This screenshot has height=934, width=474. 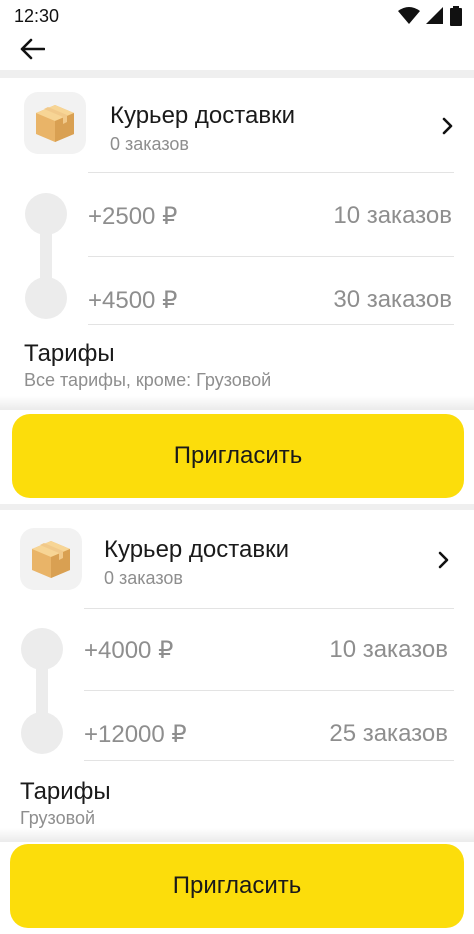 I want to click on app-bar, so click(x=237, y=50).